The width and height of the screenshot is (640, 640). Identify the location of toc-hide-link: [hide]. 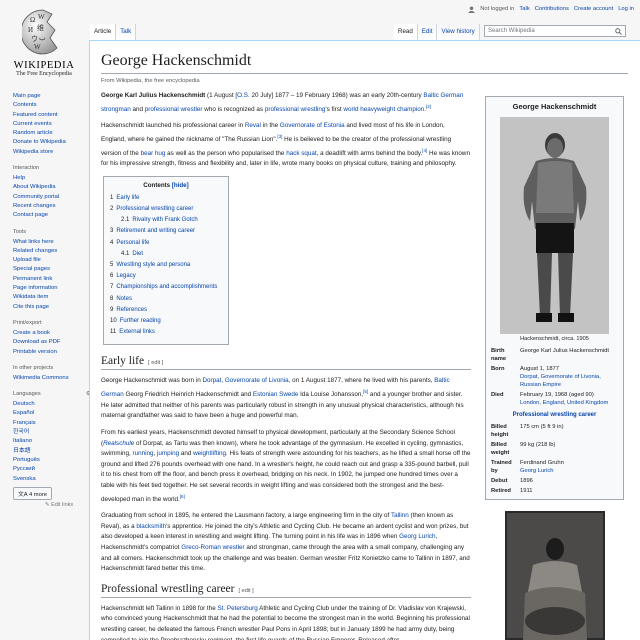
(180, 185).